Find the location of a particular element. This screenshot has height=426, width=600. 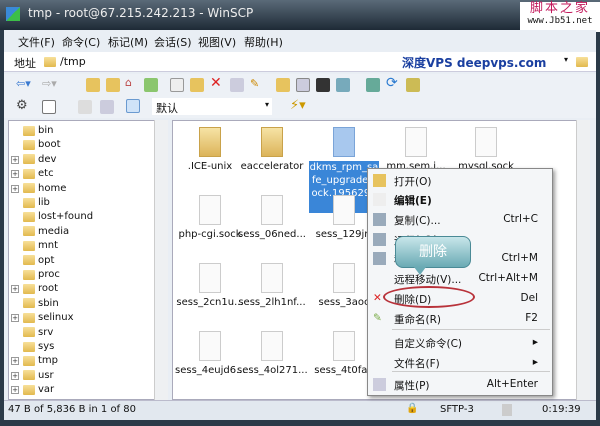

tree-item-label: srv is located at coordinates (46, 332).